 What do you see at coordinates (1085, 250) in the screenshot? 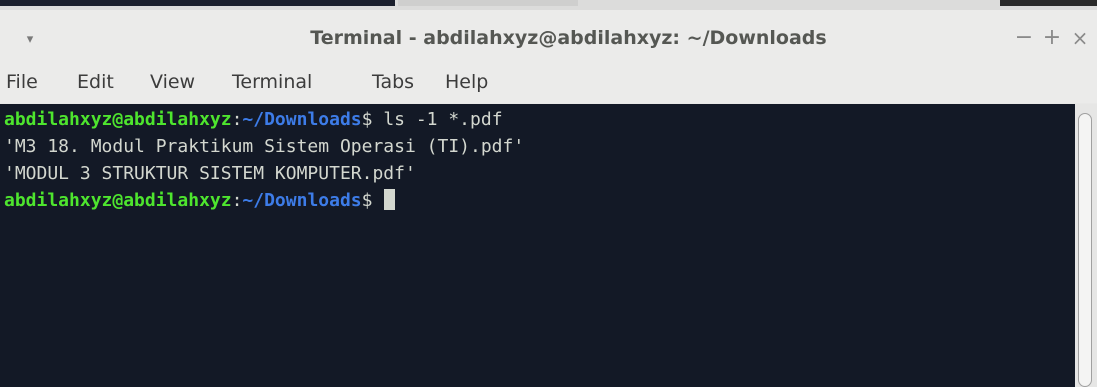
I see `scrollbar-thumb` at bounding box center [1085, 250].